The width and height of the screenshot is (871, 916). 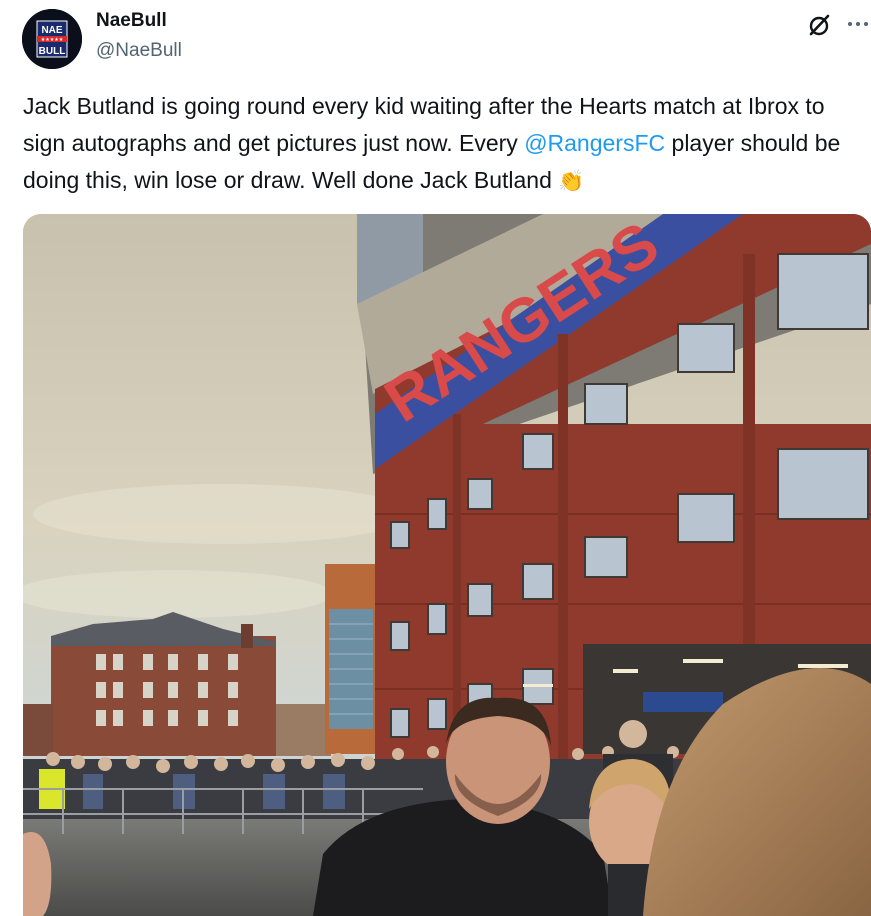 What do you see at coordinates (52, 51) in the screenshot?
I see `avatar-text-bottom: BULL` at bounding box center [52, 51].